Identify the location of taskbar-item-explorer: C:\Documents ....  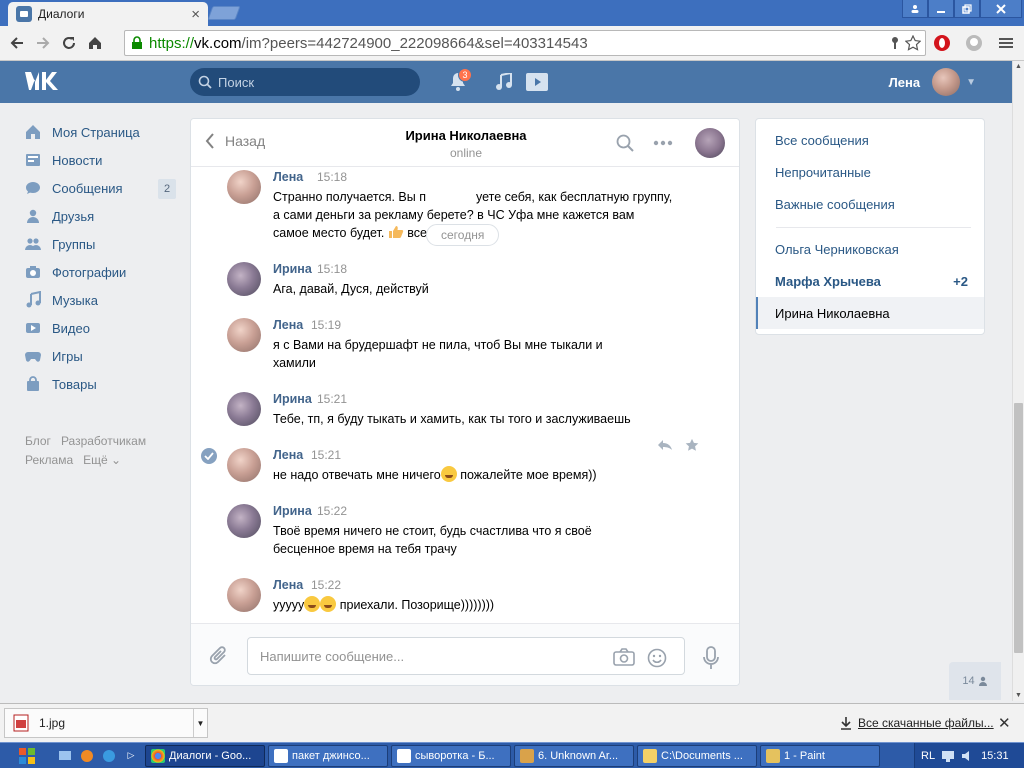
(697, 755).